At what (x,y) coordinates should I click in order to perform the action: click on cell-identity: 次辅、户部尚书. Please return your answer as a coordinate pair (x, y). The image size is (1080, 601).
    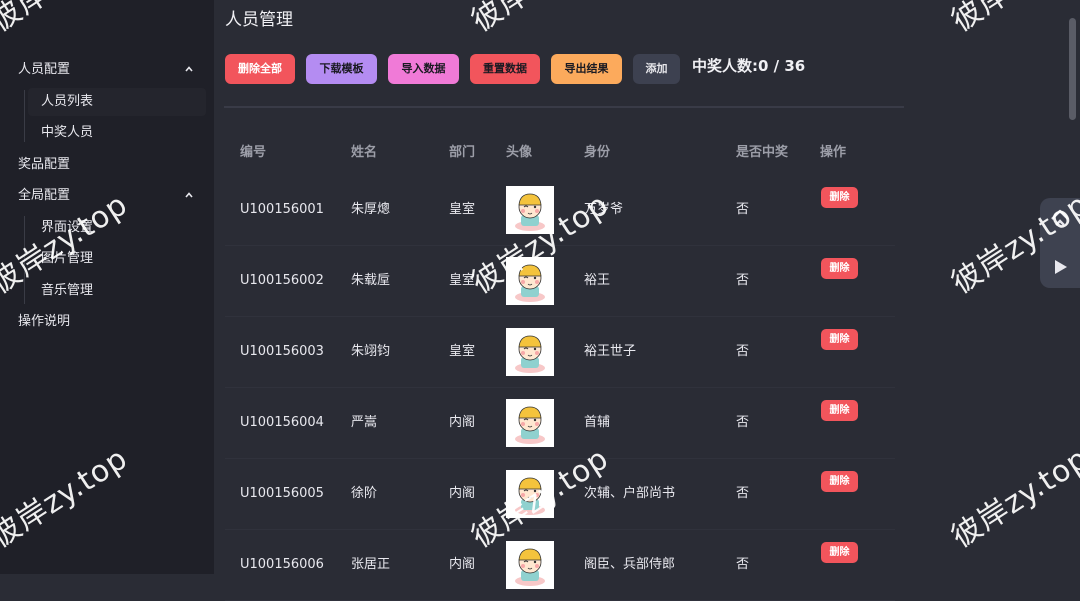
    Looking at the image, I should click on (630, 493).